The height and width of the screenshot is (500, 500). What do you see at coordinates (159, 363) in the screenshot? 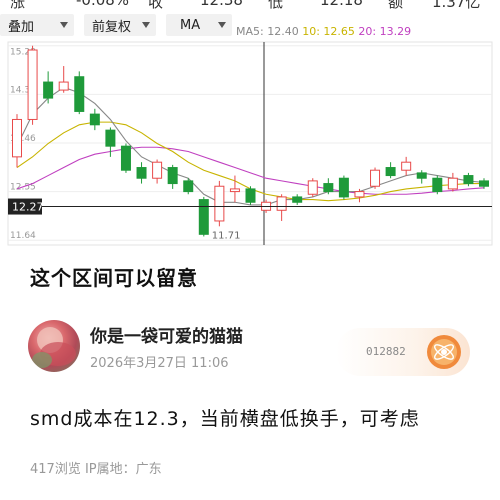
I see `post-timestamp: 2026年3月27日 11:06` at bounding box center [159, 363].